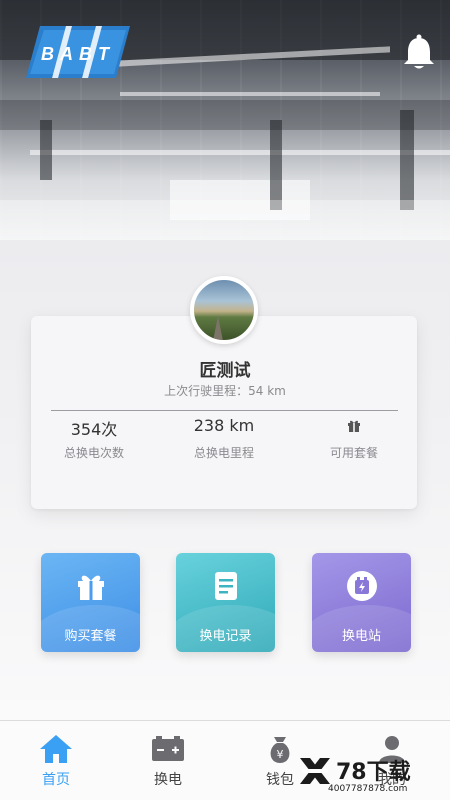 The width and height of the screenshot is (450, 800). I want to click on babt-logo: BABT, so click(78, 52).